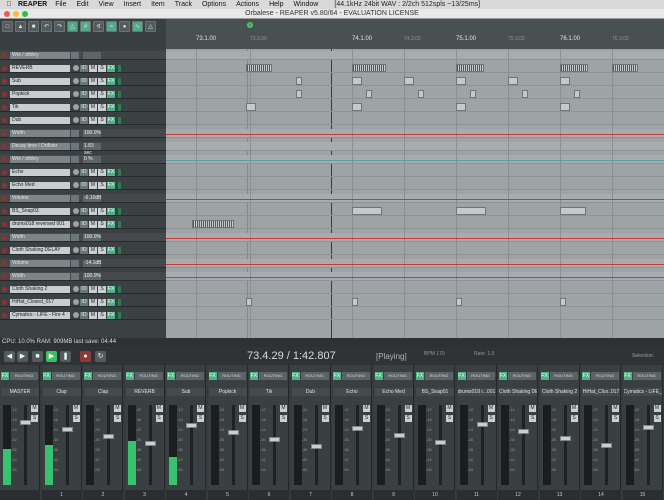  Describe the element at coordinates (40, 94) in the screenshot. I see `track-name: Popkick` at that location.